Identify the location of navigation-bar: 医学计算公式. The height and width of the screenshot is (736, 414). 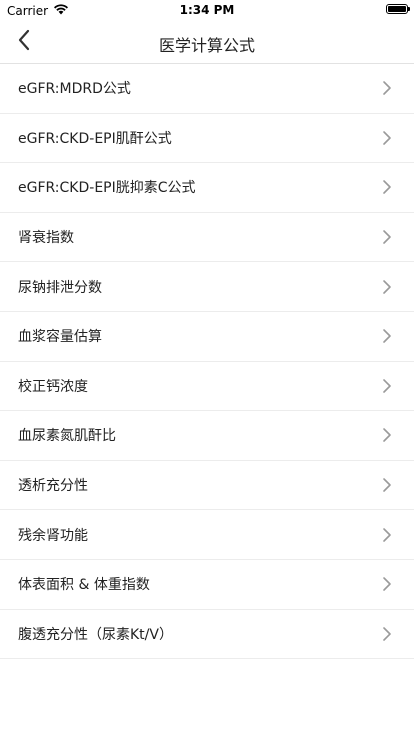
(207, 42).